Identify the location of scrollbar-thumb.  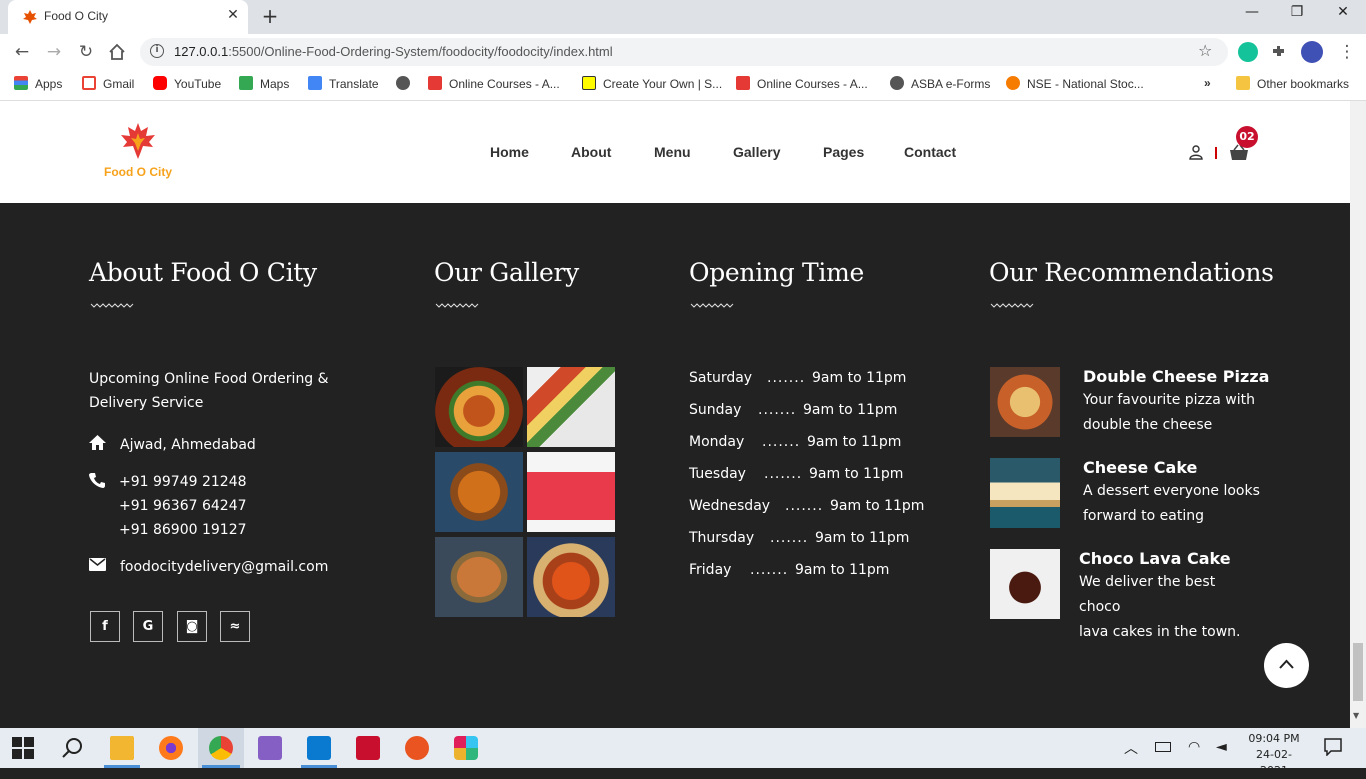
(1358, 672).